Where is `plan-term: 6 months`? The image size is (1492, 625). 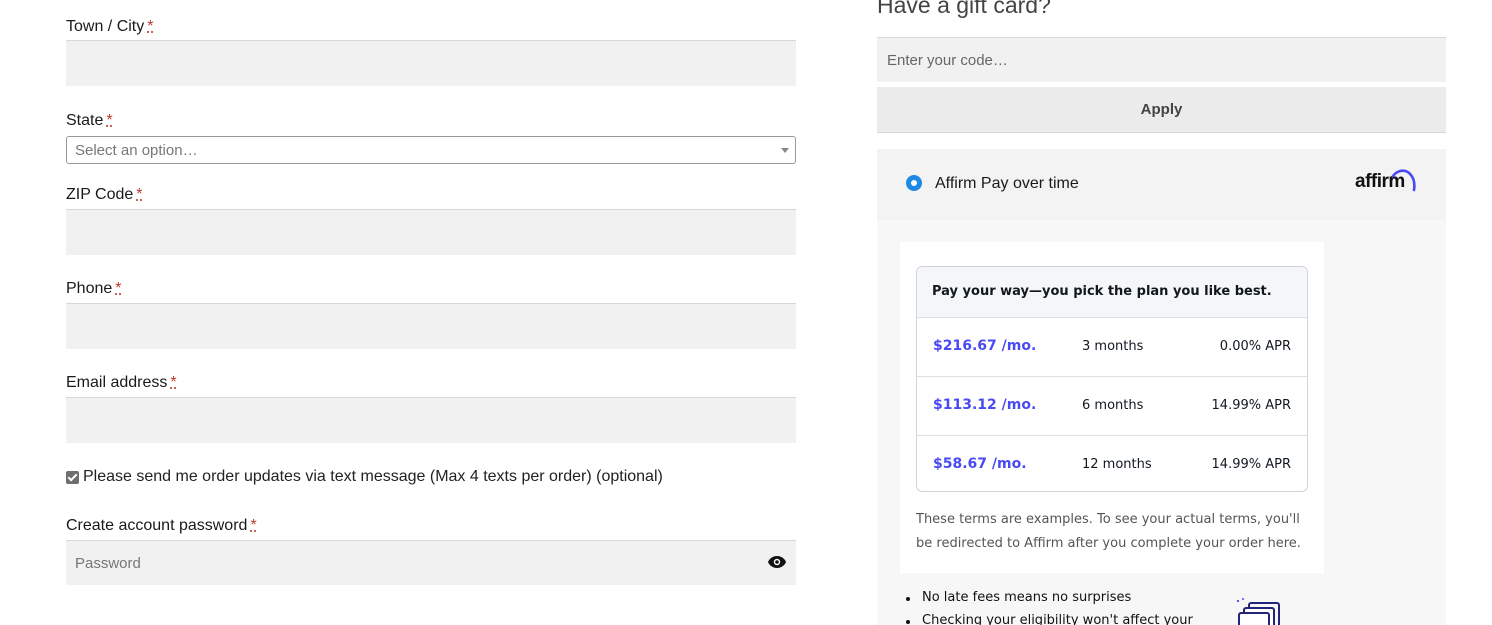 plan-term: 6 months is located at coordinates (1113, 405).